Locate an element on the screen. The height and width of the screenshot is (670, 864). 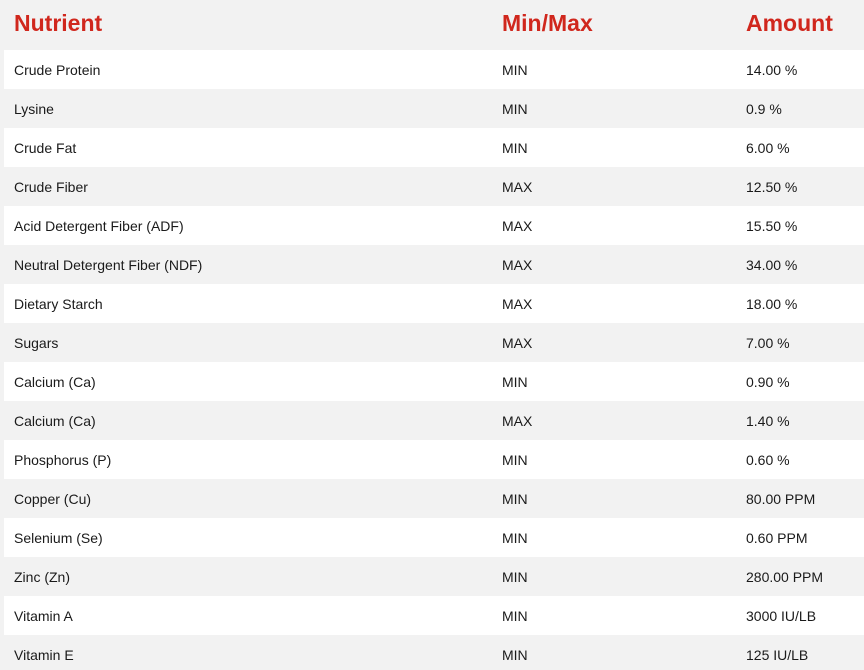
table-row: Neutral Detergent Fiber (NDF) MAX 34.00 % is located at coordinates (434, 264).